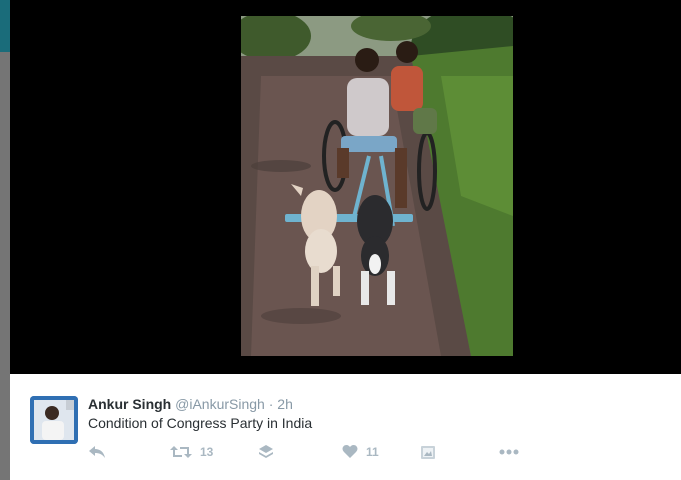  Describe the element at coordinates (350, 451) in the screenshot. I see `heart-icon` at that location.